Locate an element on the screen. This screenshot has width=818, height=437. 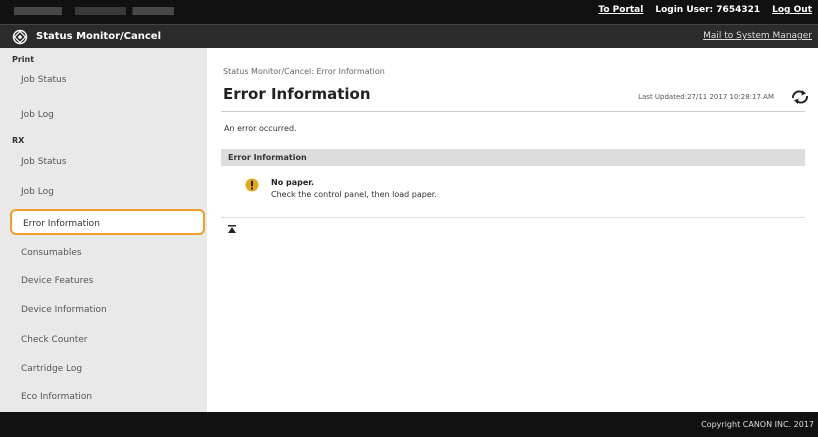
page-title: Error Information is located at coordinates (297, 94).